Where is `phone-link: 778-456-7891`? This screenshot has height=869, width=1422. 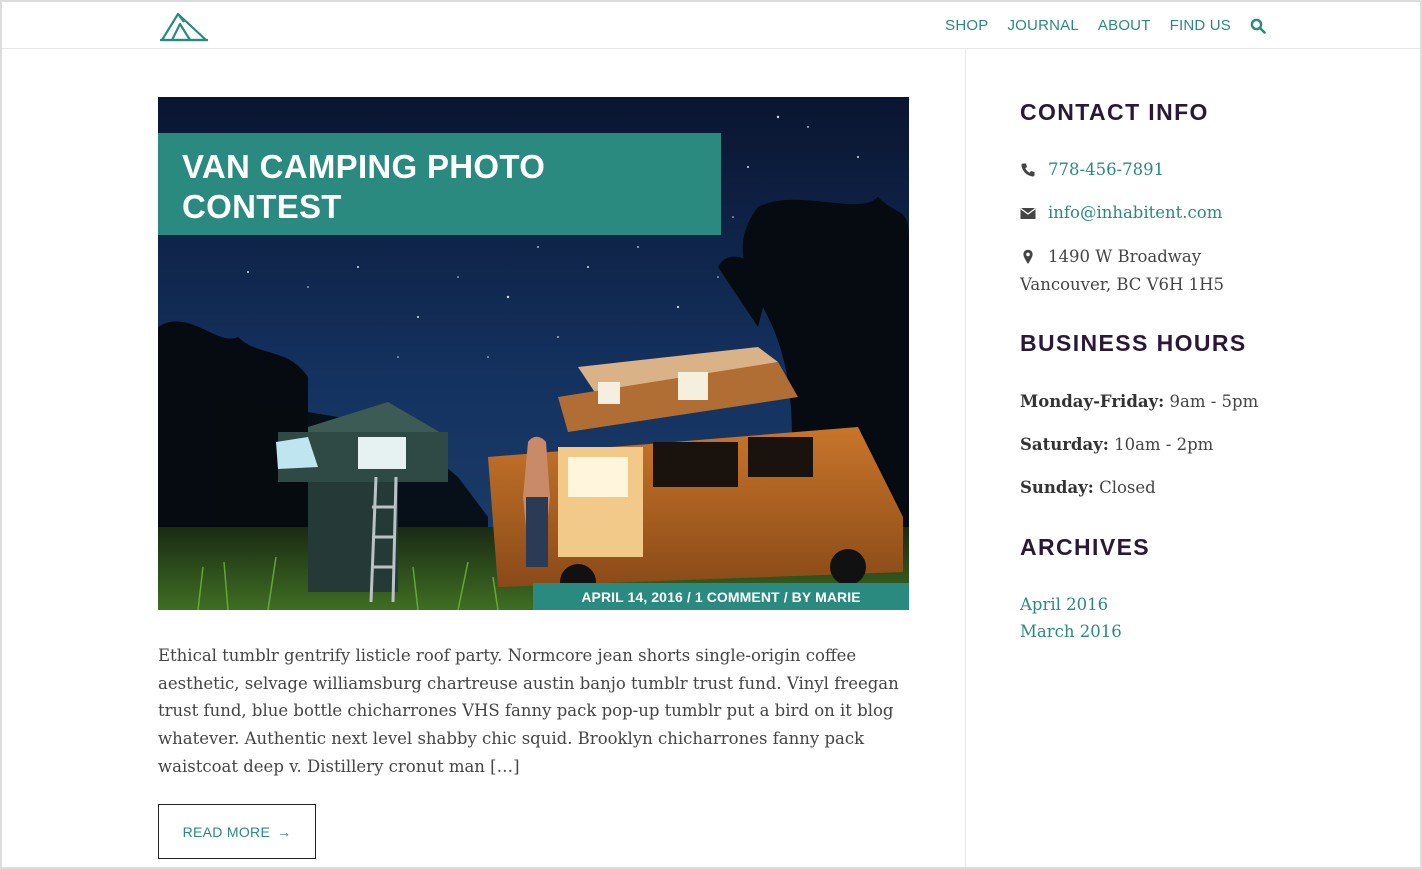 phone-link: 778-456-7891 is located at coordinates (1106, 169).